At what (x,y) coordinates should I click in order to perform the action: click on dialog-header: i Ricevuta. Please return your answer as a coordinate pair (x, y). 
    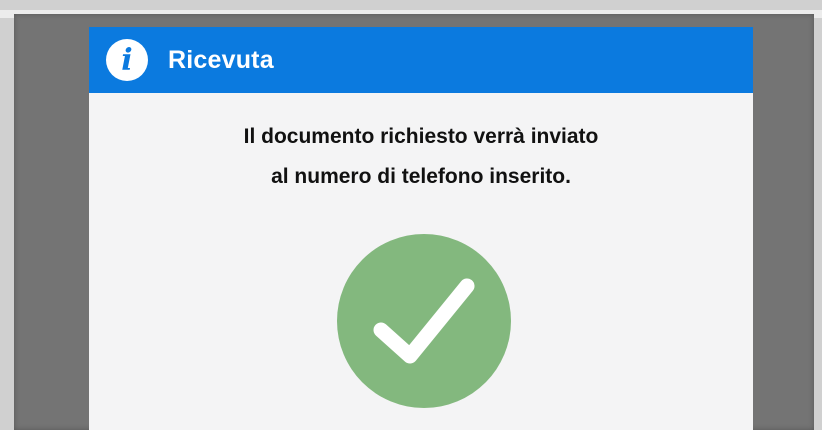
    Looking at the image, I should click on (421, 60).